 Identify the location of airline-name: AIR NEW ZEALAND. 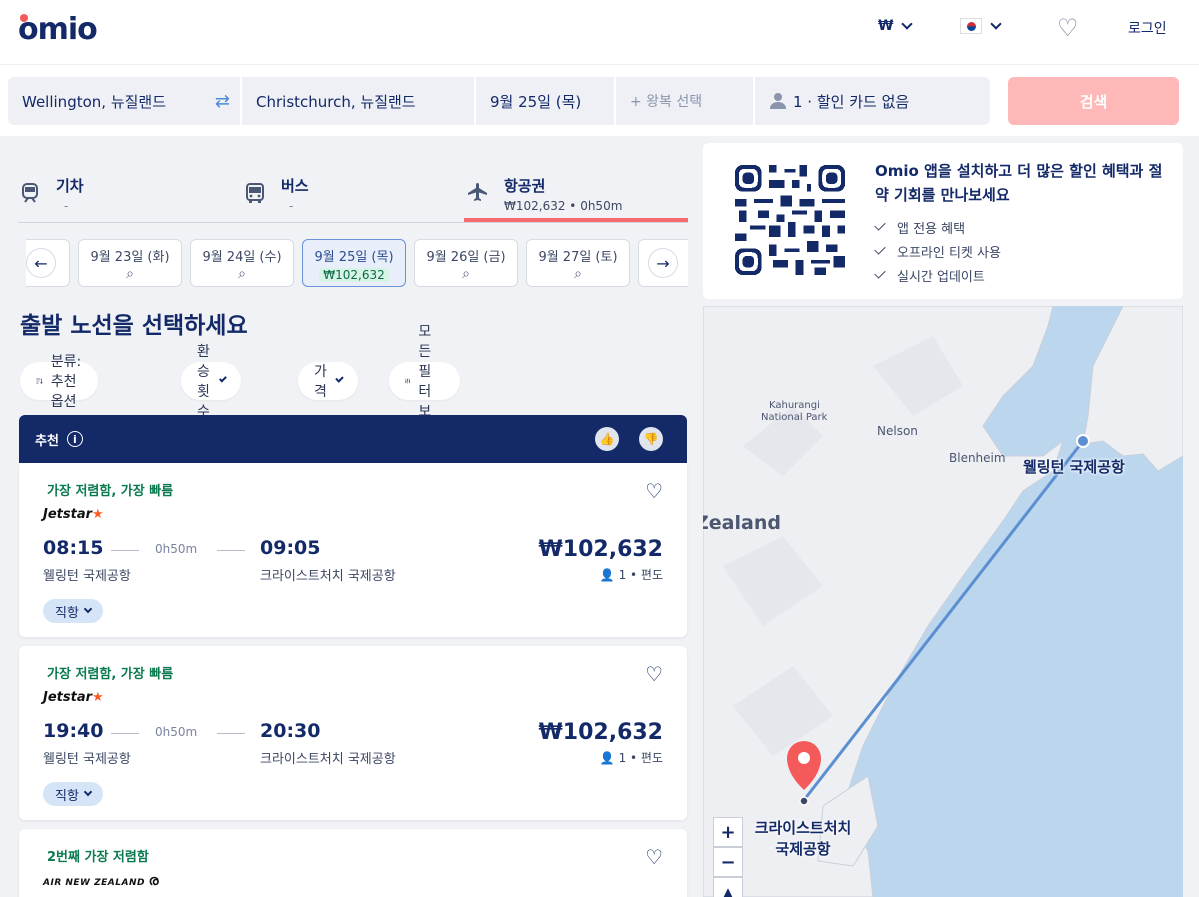
(94, 883).